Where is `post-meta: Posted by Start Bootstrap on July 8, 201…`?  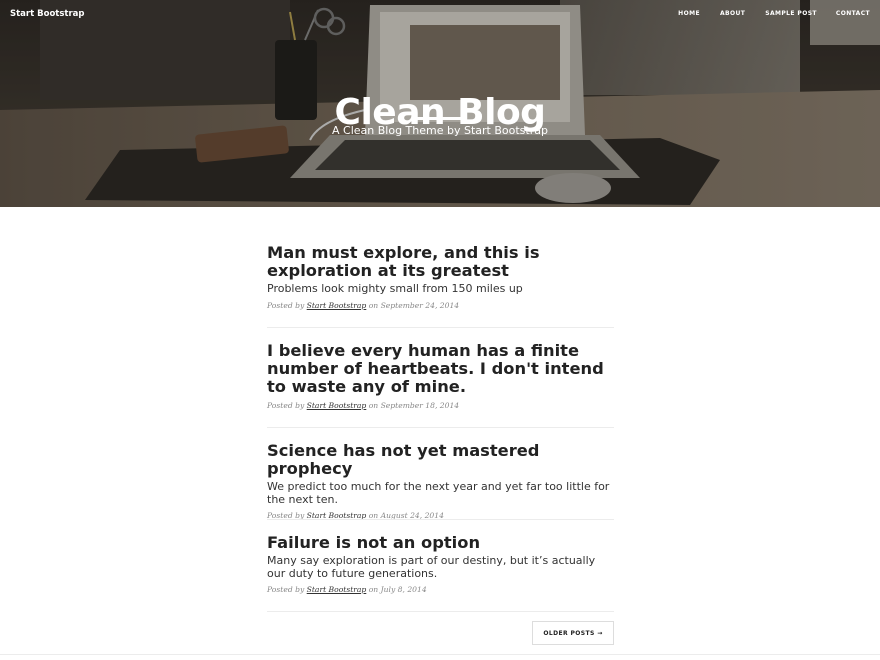
post-meta: Posted by Start Bootstrap on July 8, 201… is located at coordinates (440, 589).